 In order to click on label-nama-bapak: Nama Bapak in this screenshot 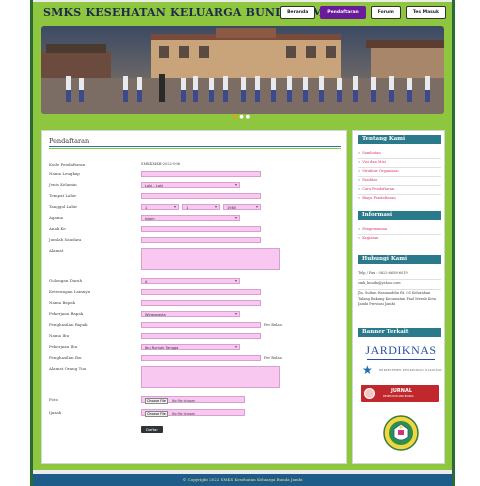, I will do `click(62, 302)`.